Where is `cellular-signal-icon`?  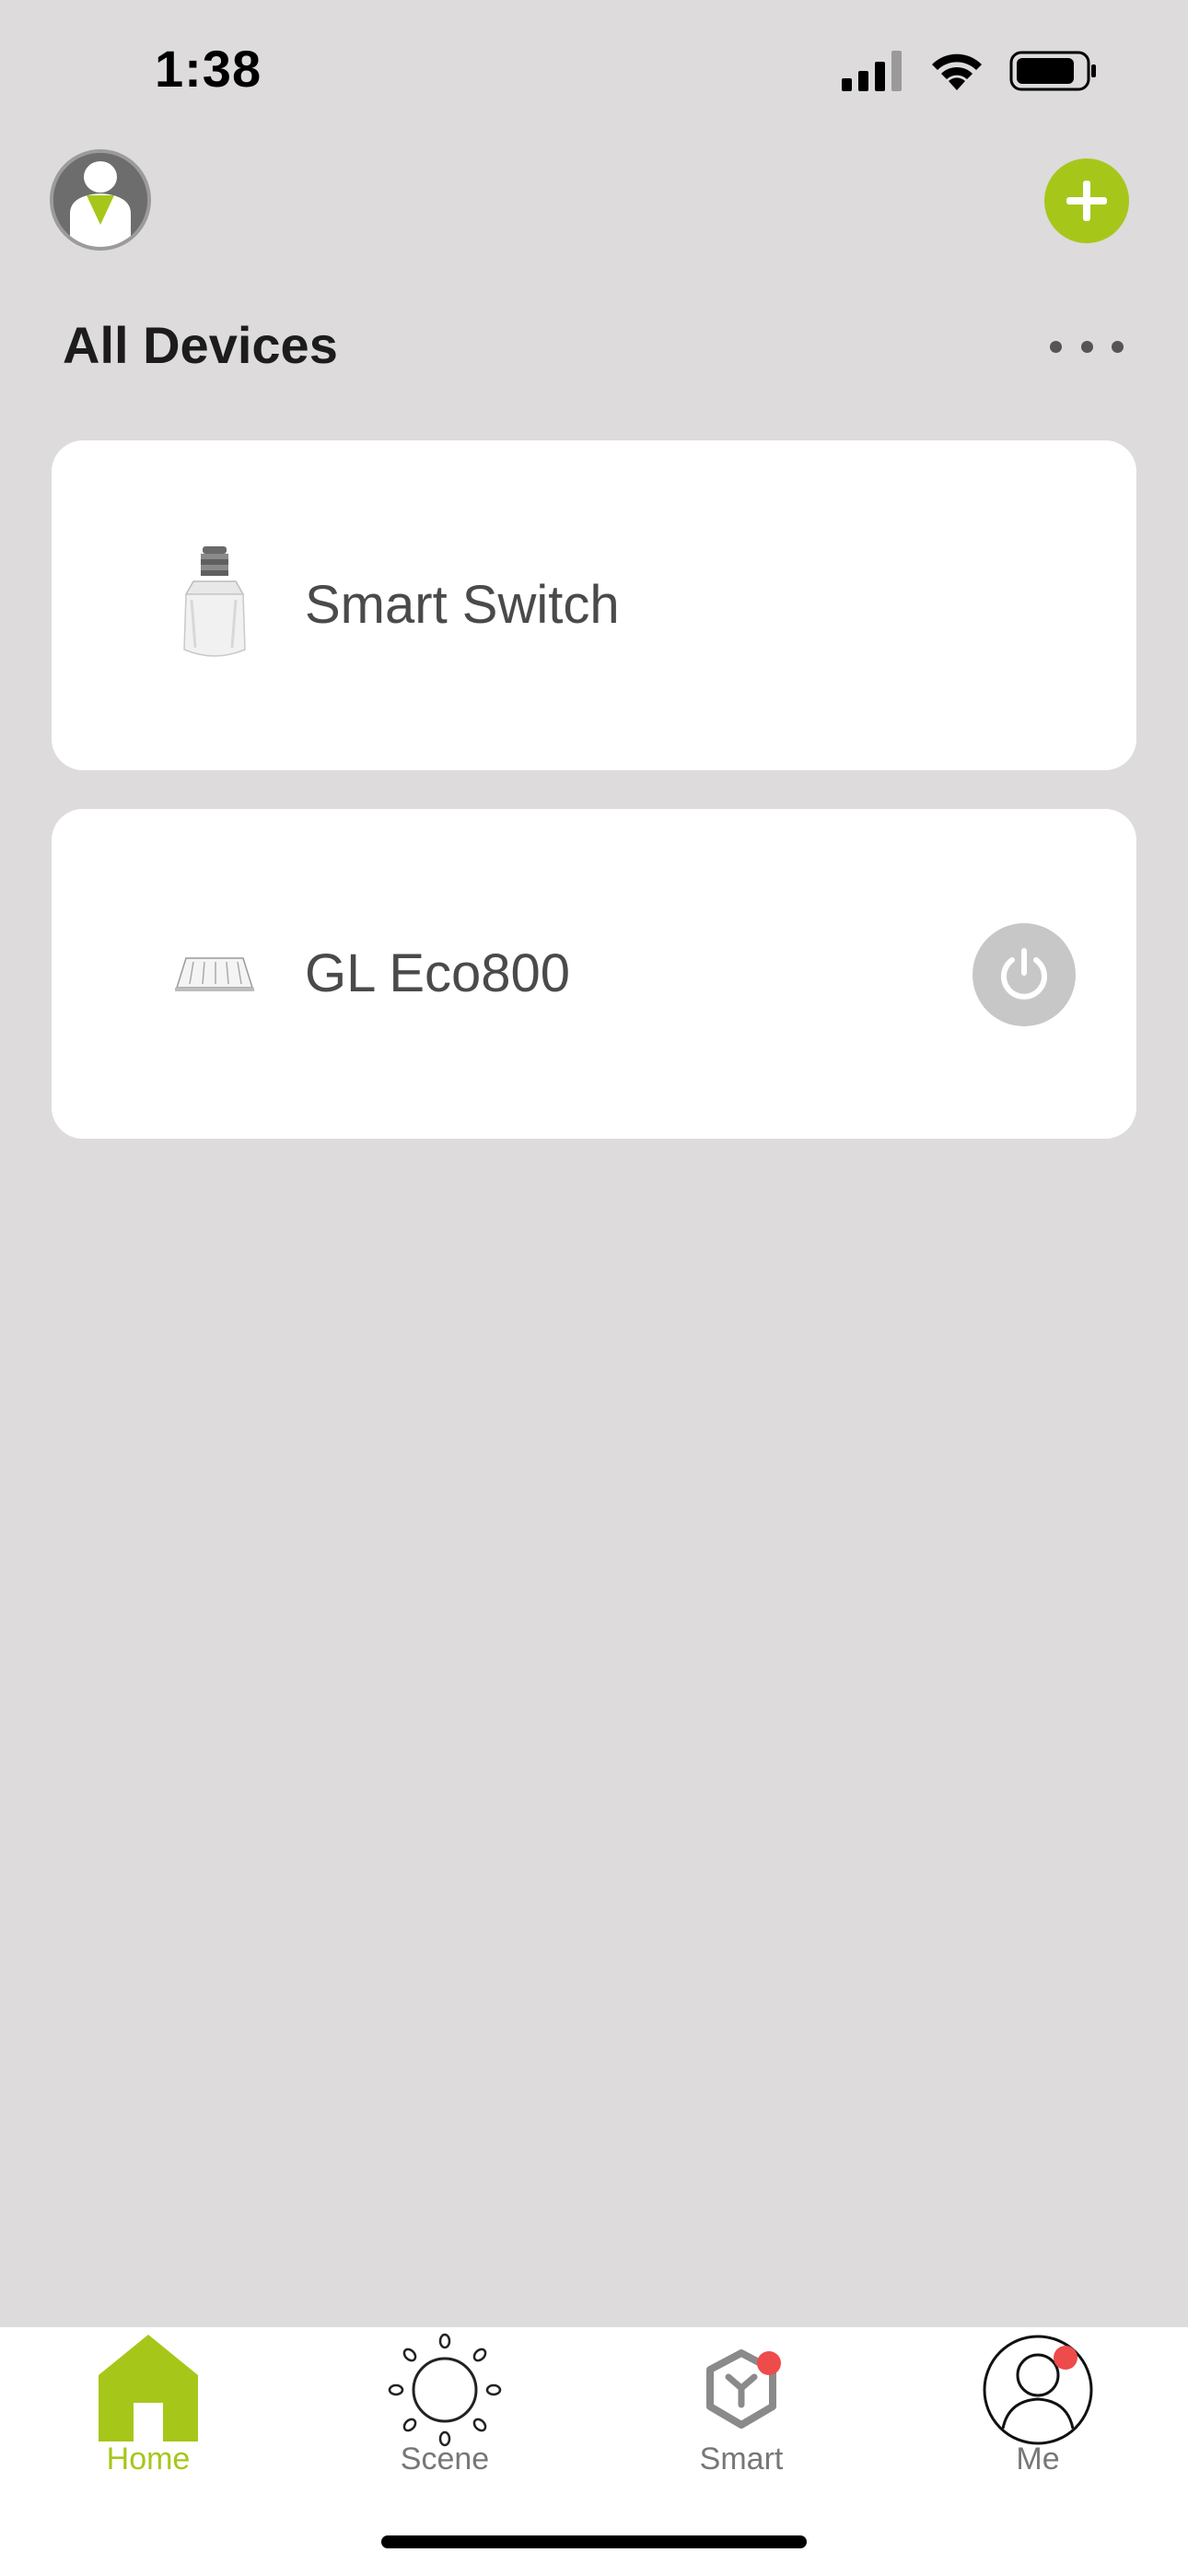 cellular-signal-icon is located at coordinates (872, 71).